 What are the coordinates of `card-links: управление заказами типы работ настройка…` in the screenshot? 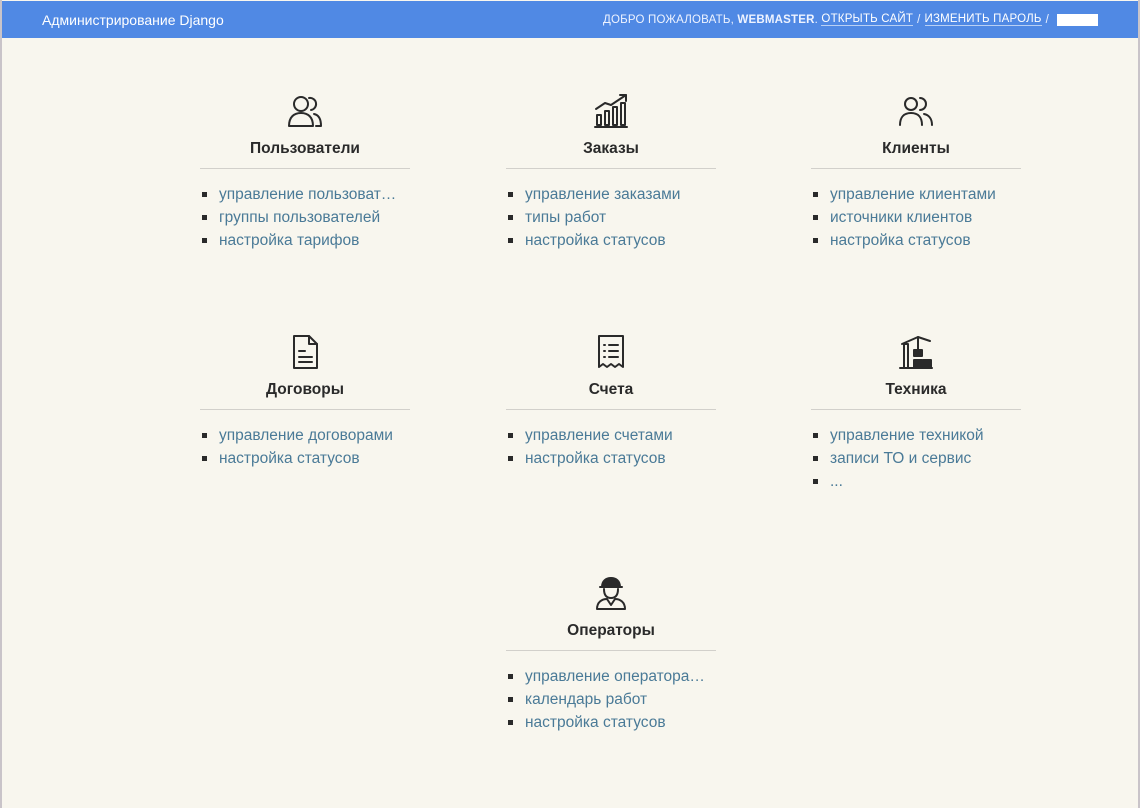 It's located at (611, 217).